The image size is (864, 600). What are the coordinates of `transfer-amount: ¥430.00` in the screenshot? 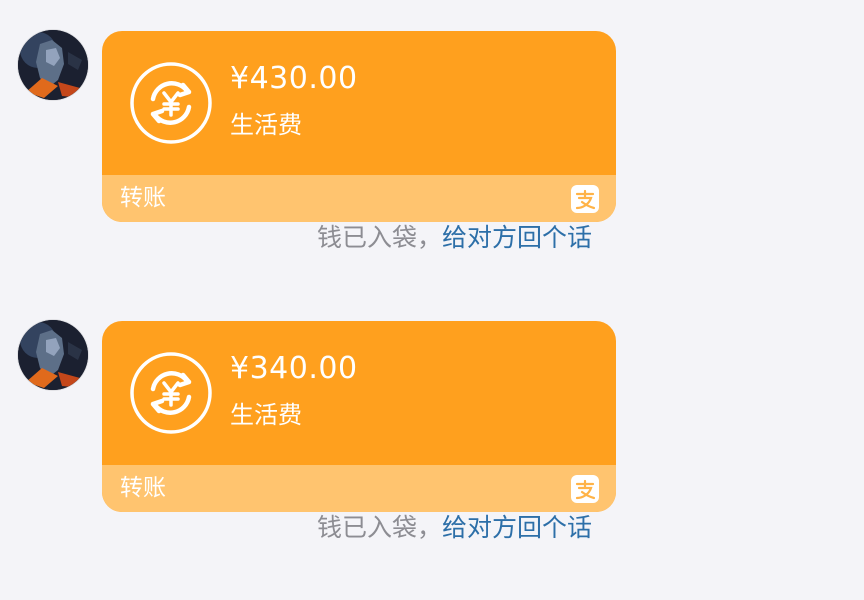 It's located at (294, 78).